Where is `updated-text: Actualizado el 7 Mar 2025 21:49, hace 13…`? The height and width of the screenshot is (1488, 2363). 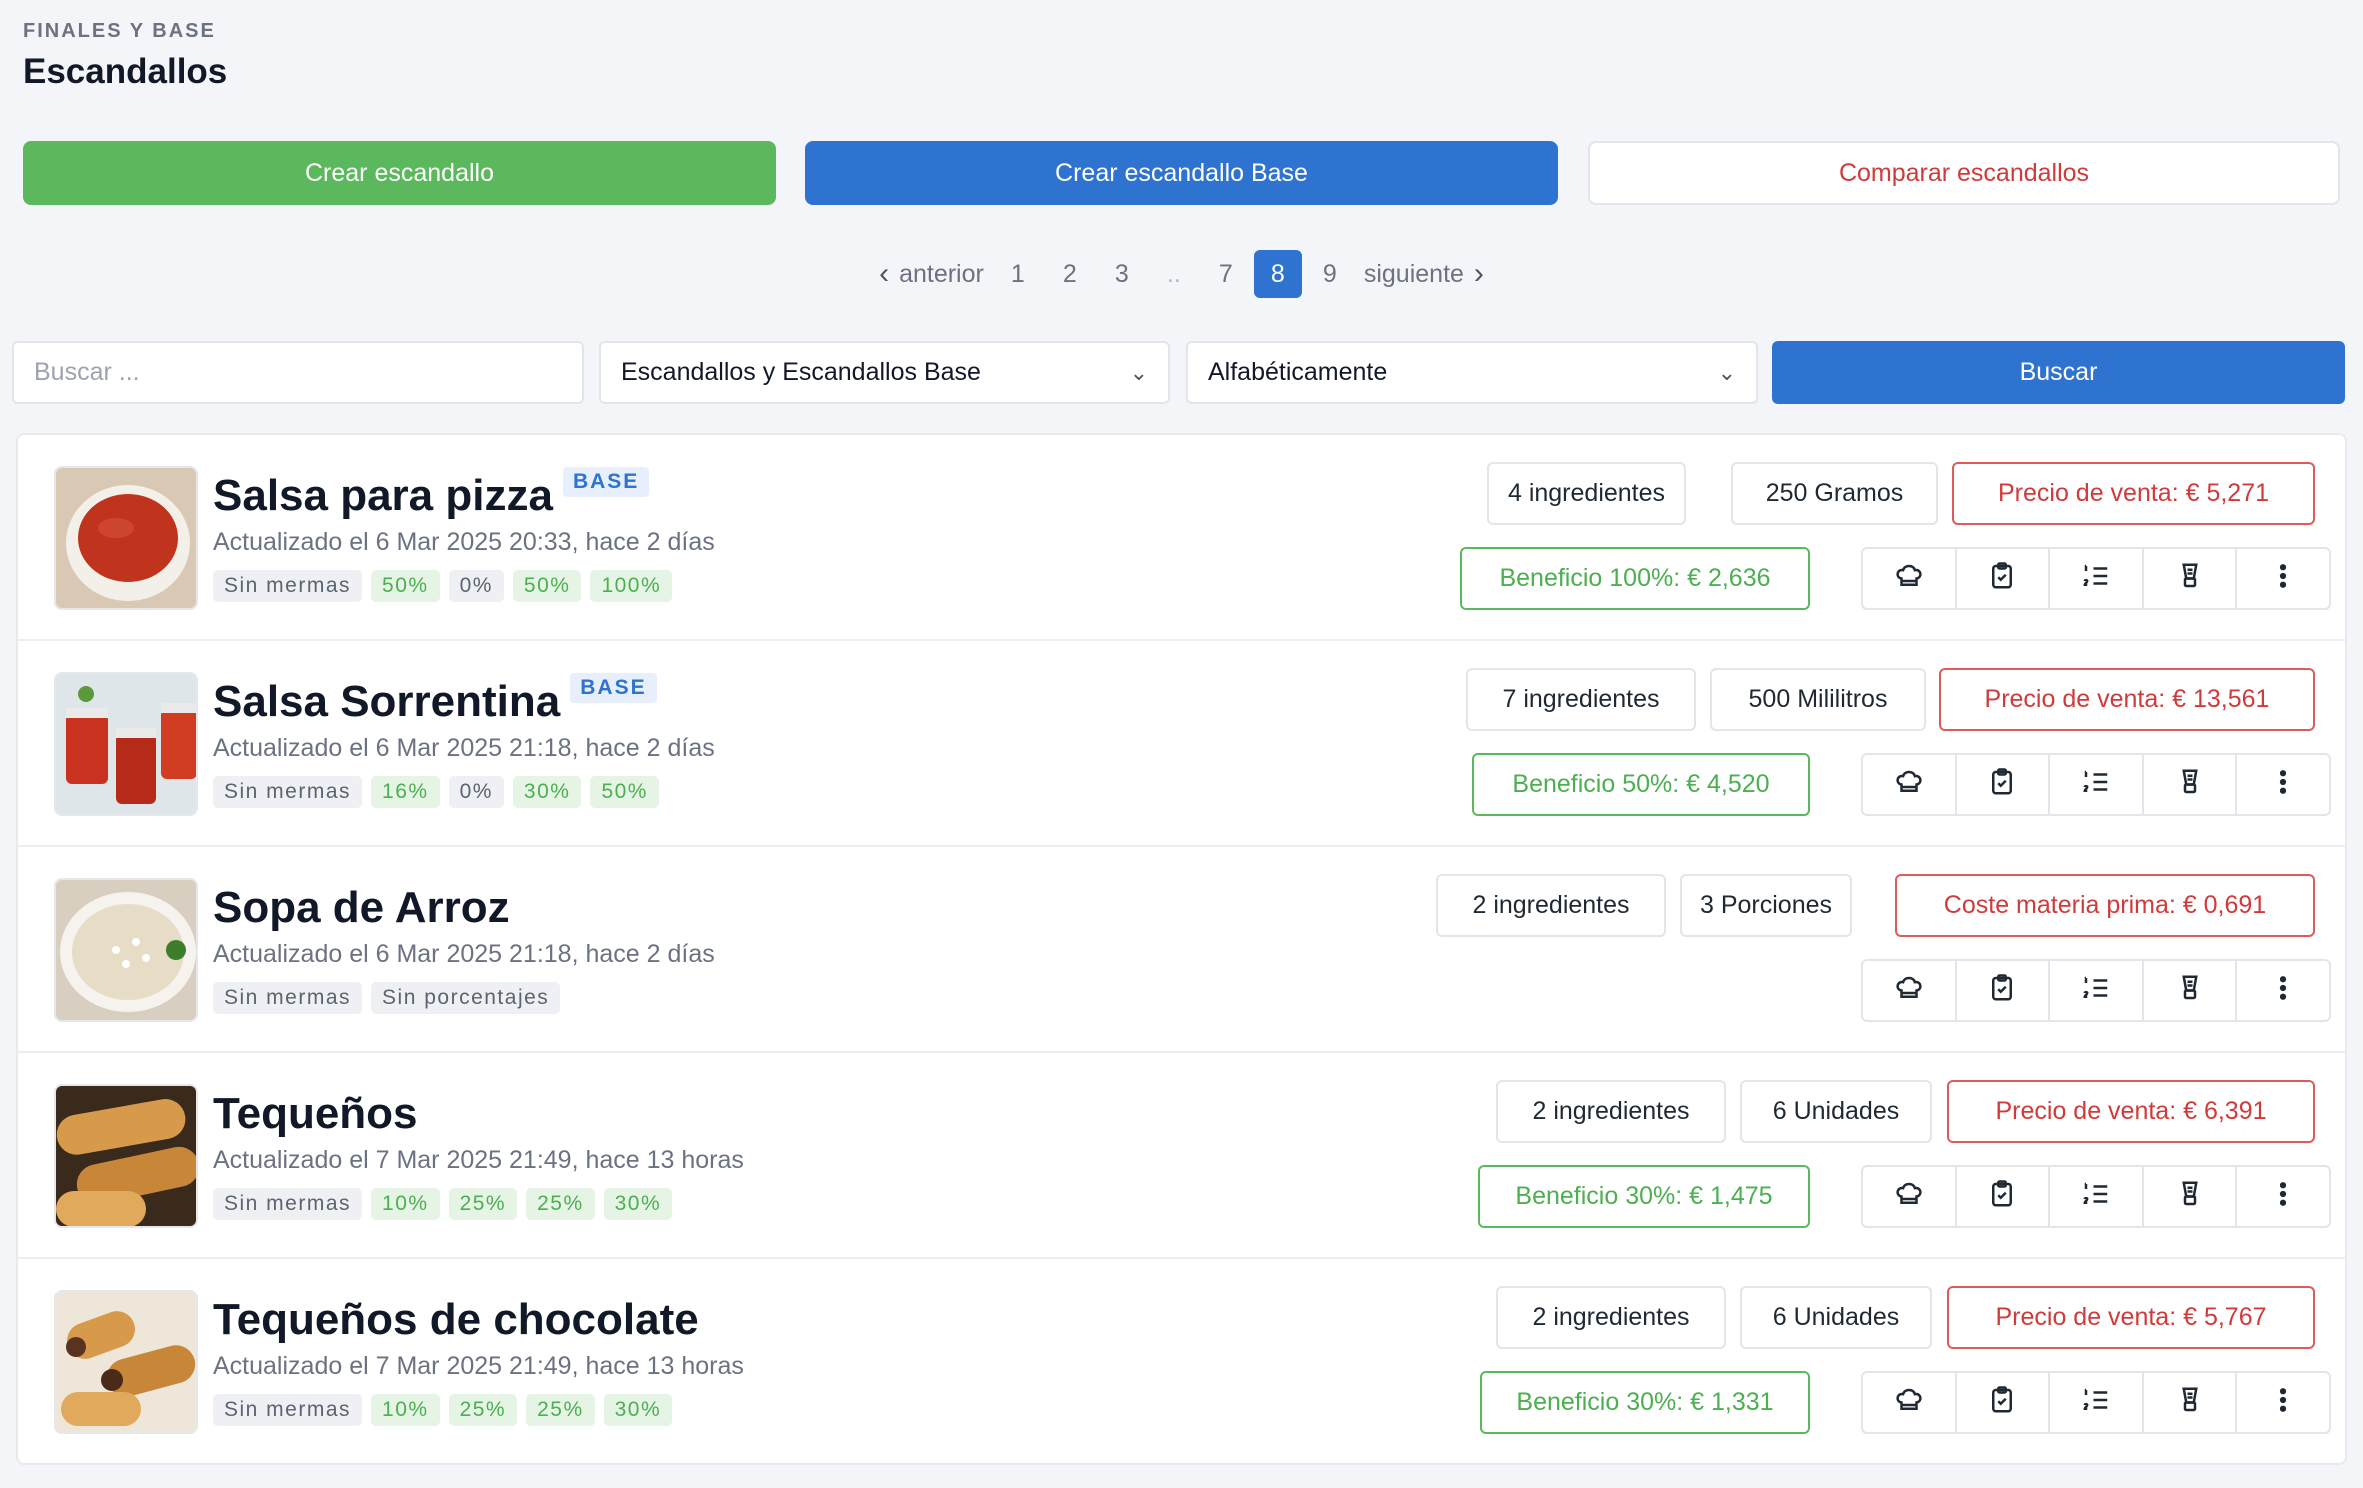
updated-text: Actualizado el 7 Mar 2025 21:49, hace 13… is located at coordinates (478, 1160).